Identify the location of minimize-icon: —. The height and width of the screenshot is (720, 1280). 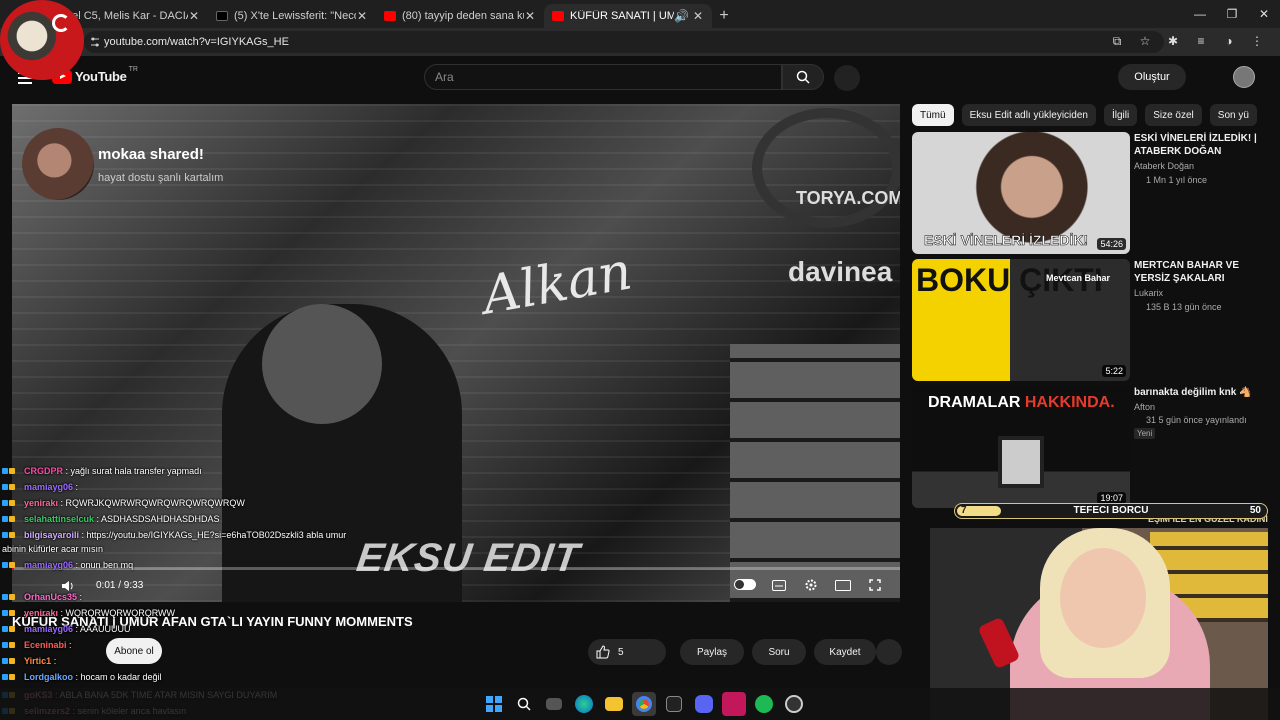
(1200, 14).